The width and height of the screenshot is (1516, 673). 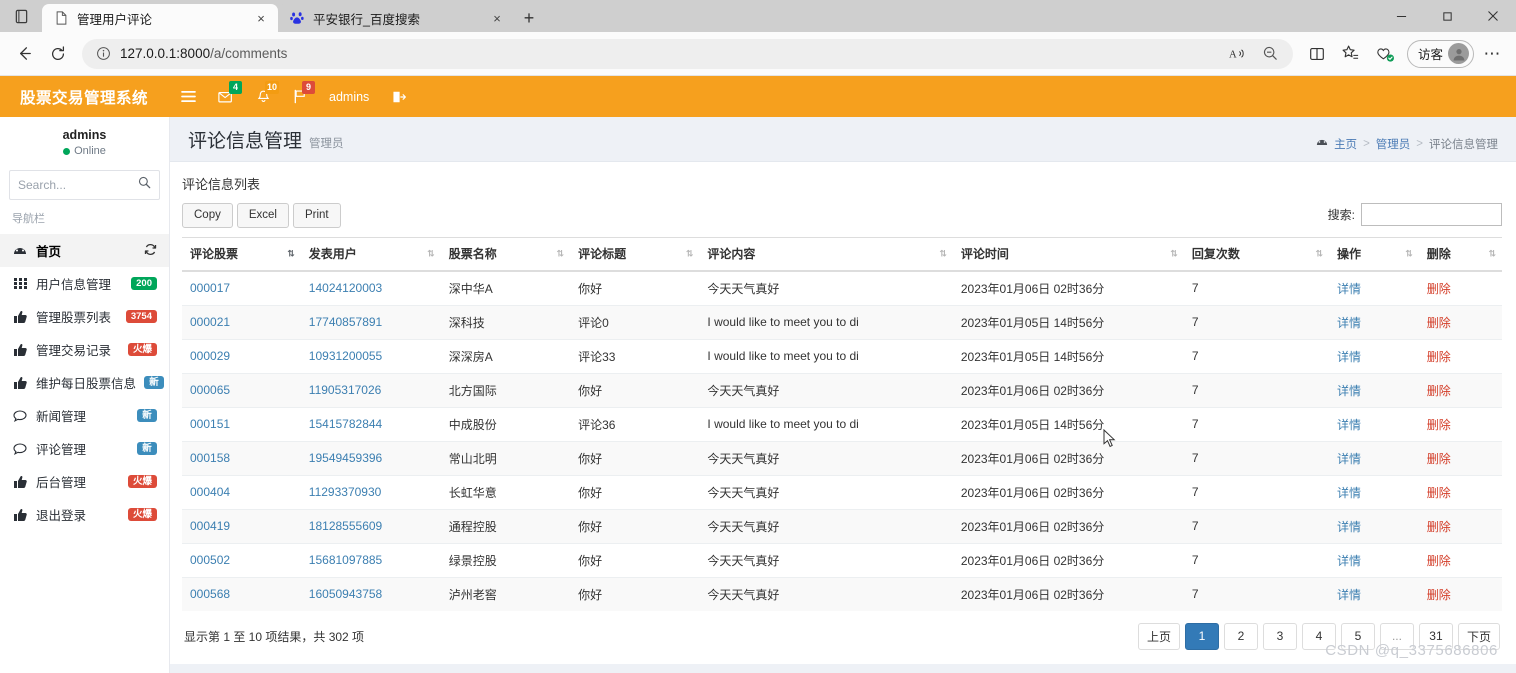 What do you see at coordinates (345, 424) in the screenshot?
I see `cell-user-link: 15415782844` at bounding box center [345, 424].